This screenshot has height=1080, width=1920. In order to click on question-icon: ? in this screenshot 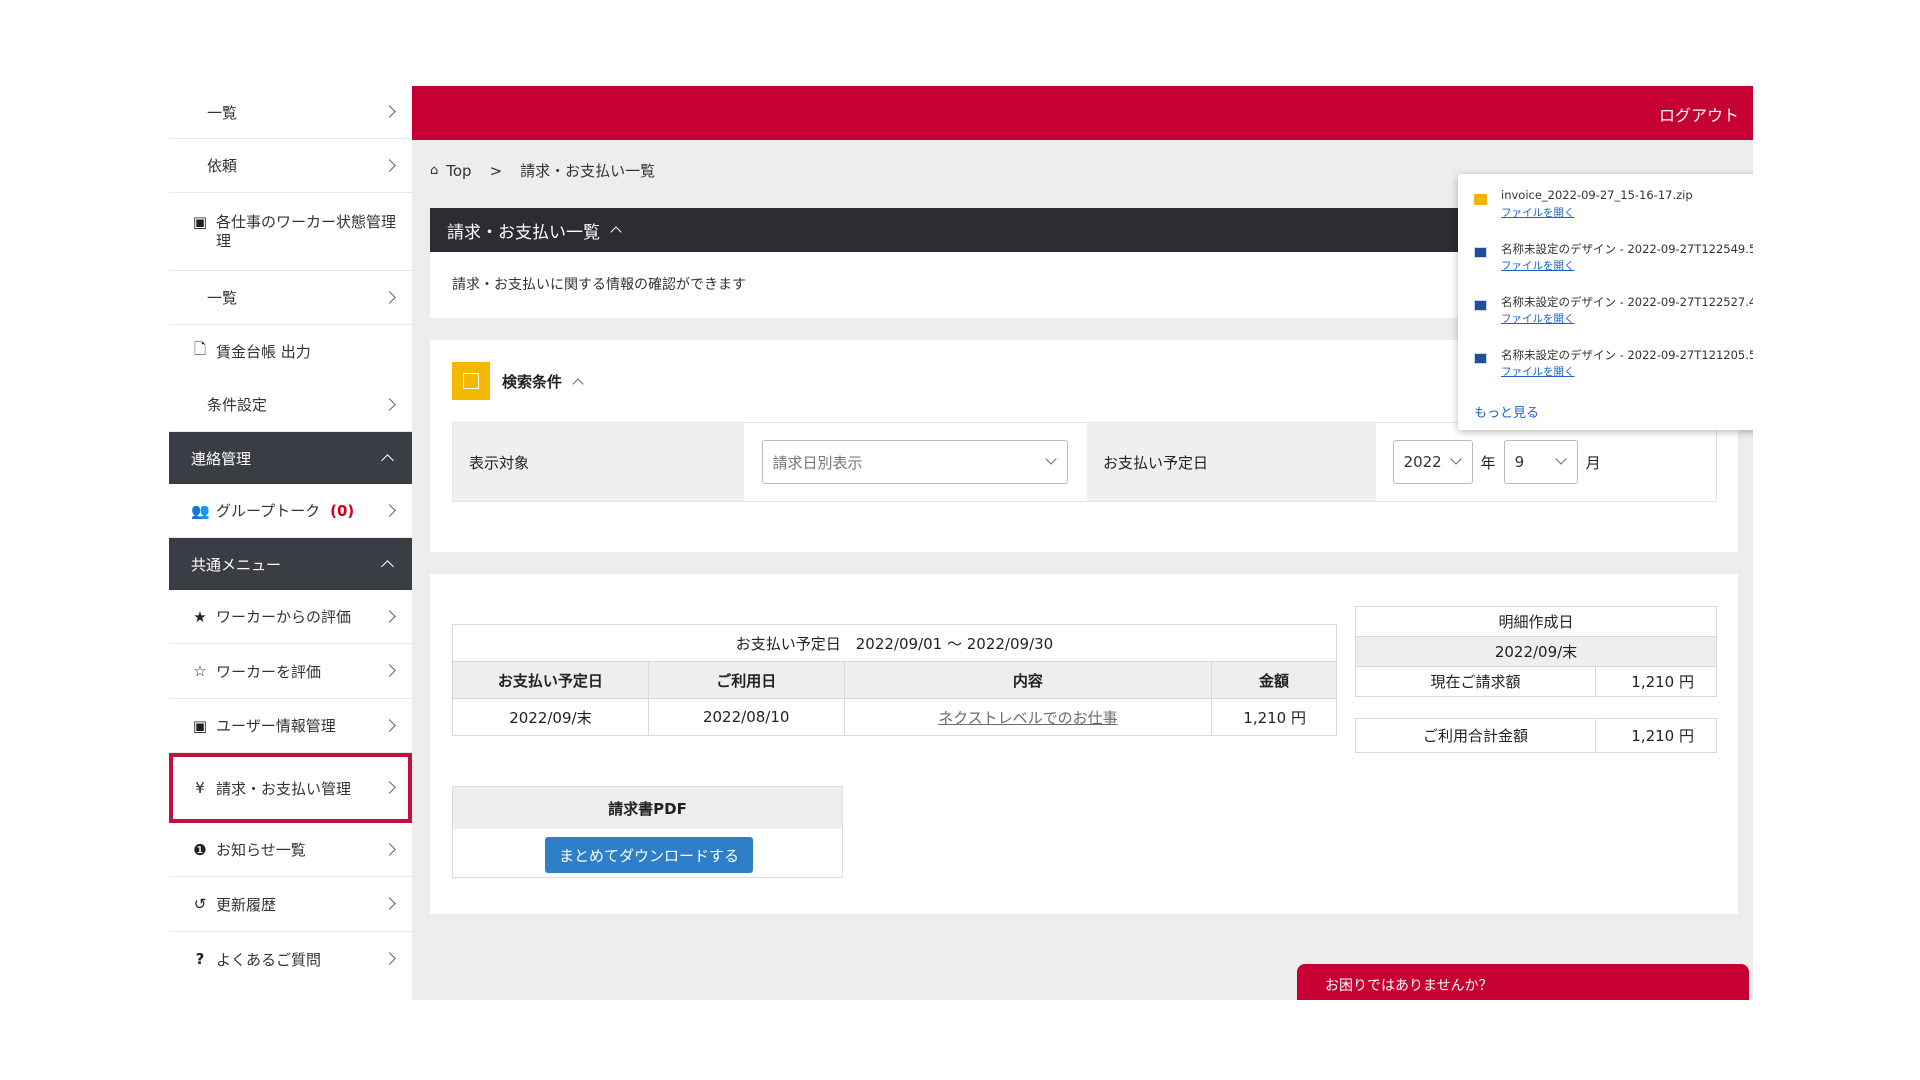, I will do `click(200, 959)`.